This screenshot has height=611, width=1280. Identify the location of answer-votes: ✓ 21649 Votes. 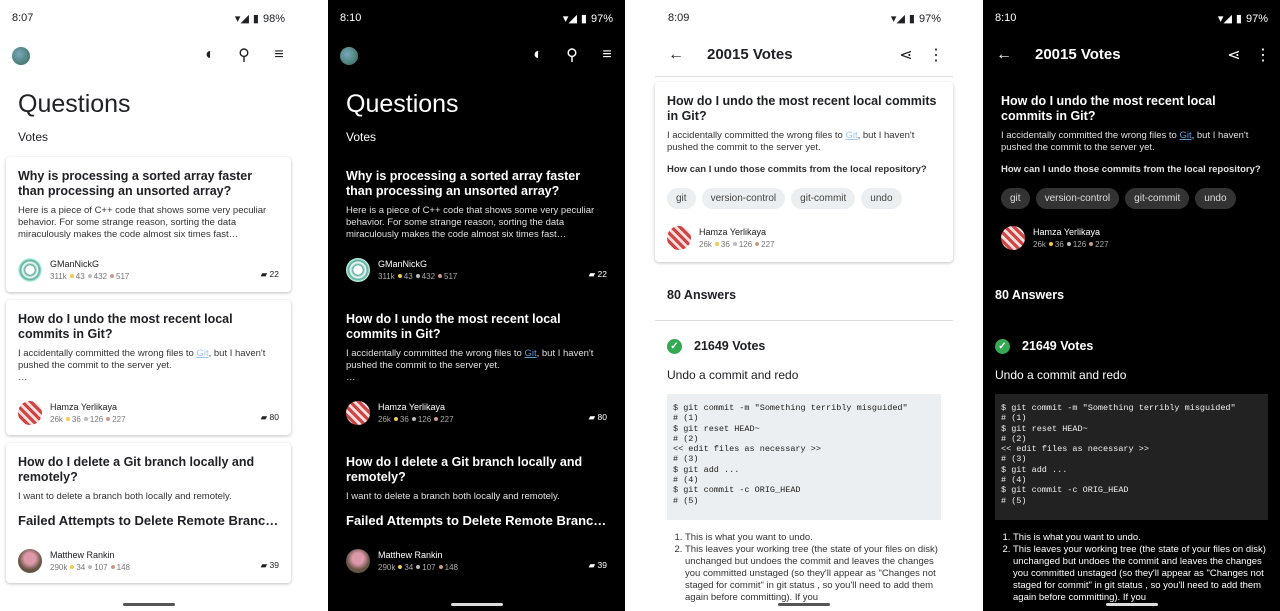
(1044, 347).